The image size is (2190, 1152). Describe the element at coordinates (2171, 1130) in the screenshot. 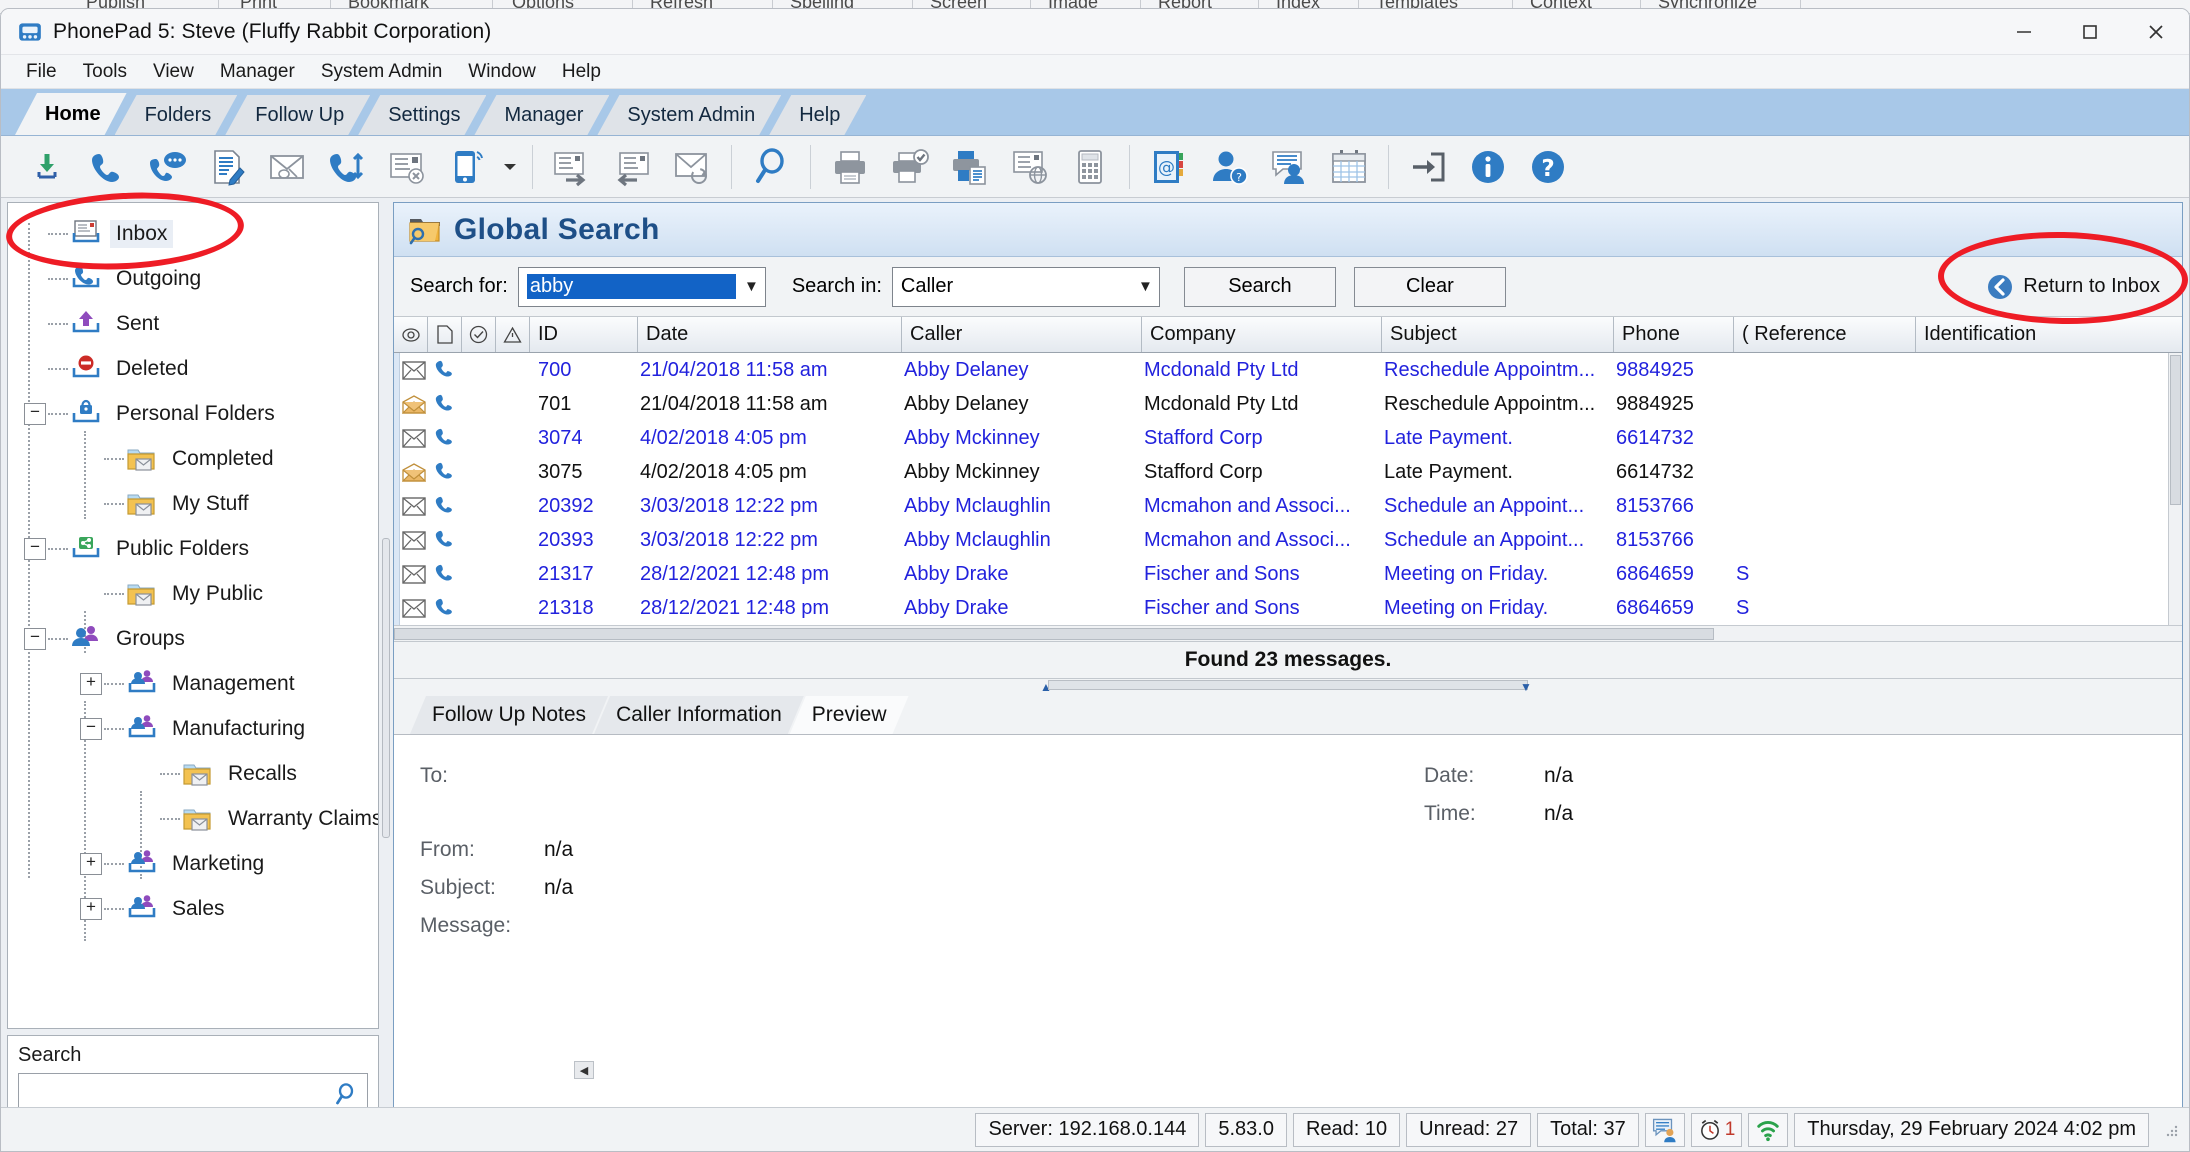

I see `resize-grip-icon` at that location.